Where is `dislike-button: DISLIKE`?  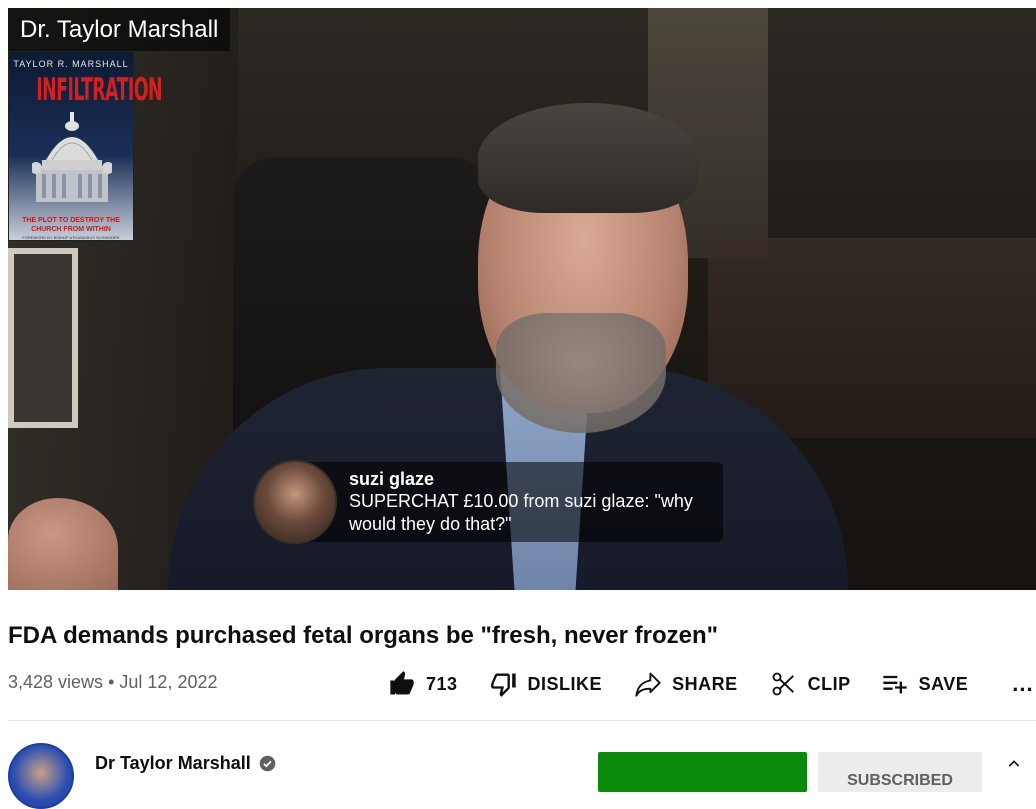 dislike-button: DISLIKE is located at coordinates (546, 684).